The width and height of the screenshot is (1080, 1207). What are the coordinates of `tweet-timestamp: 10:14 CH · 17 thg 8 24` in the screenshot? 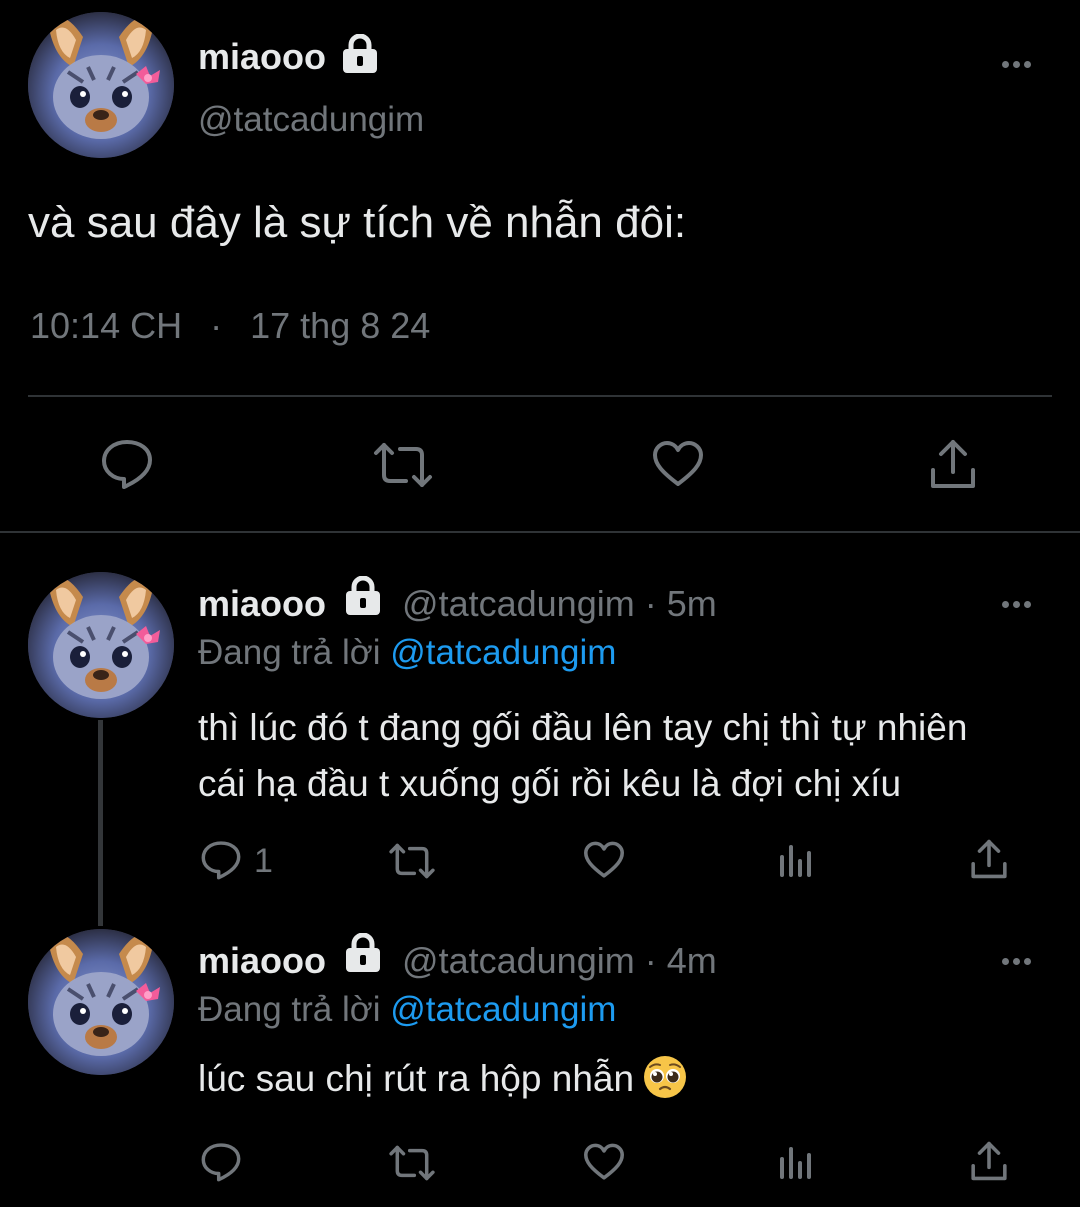 It's located at (230, 326).